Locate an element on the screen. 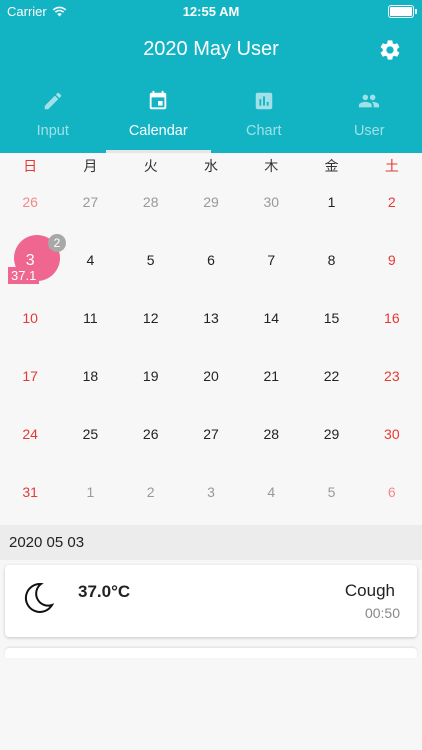 The height and width of the screenshot is (750, 422). day-number: 3 is located at coordinates (211, 492).